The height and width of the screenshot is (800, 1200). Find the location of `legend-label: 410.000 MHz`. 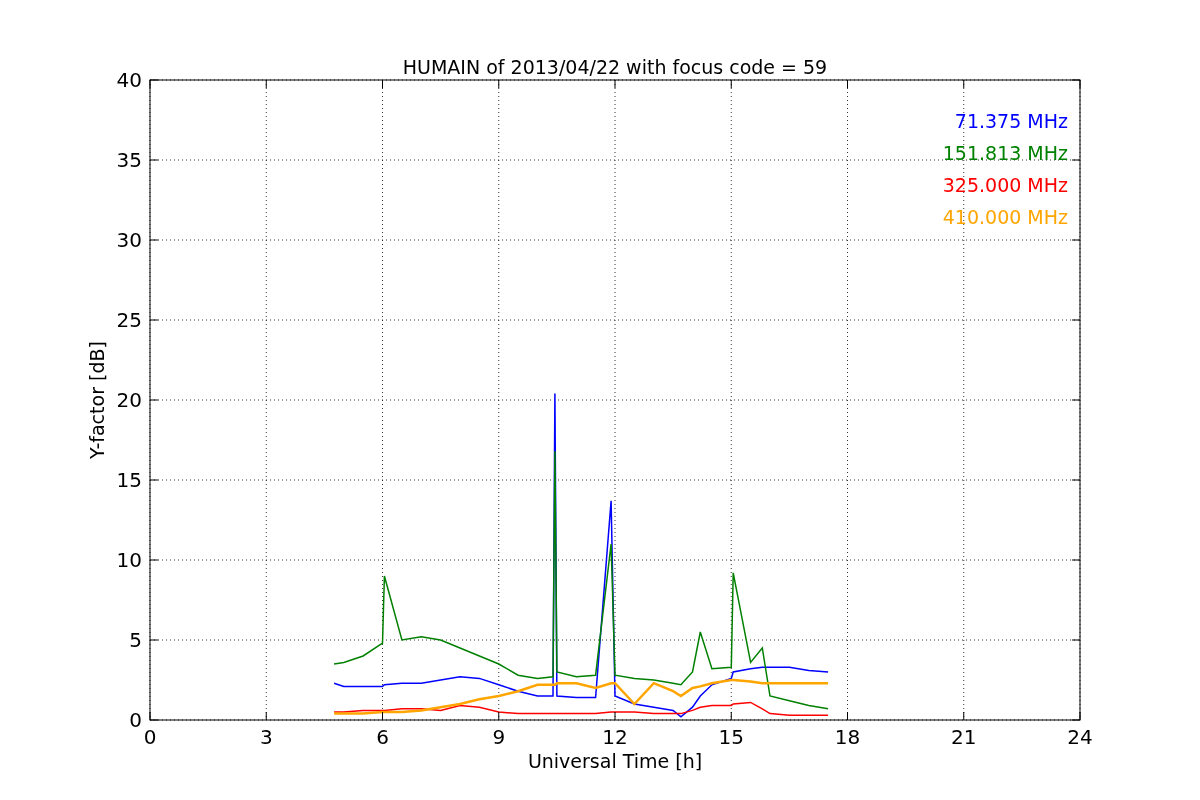

legend-label: 410.000 MHz is located at coordinates (1005, 217).